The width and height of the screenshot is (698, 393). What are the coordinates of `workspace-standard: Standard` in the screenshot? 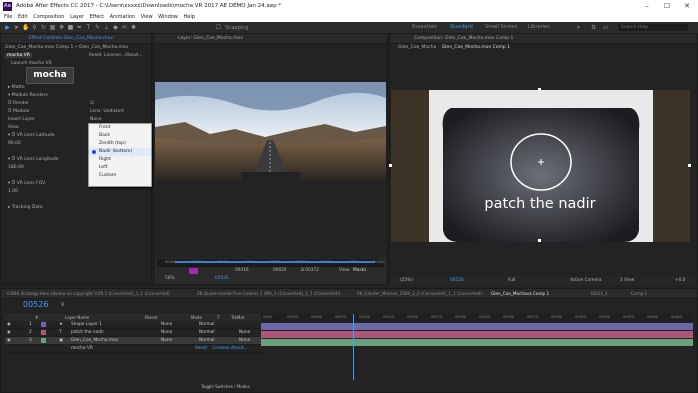 It's located at (461, 27).